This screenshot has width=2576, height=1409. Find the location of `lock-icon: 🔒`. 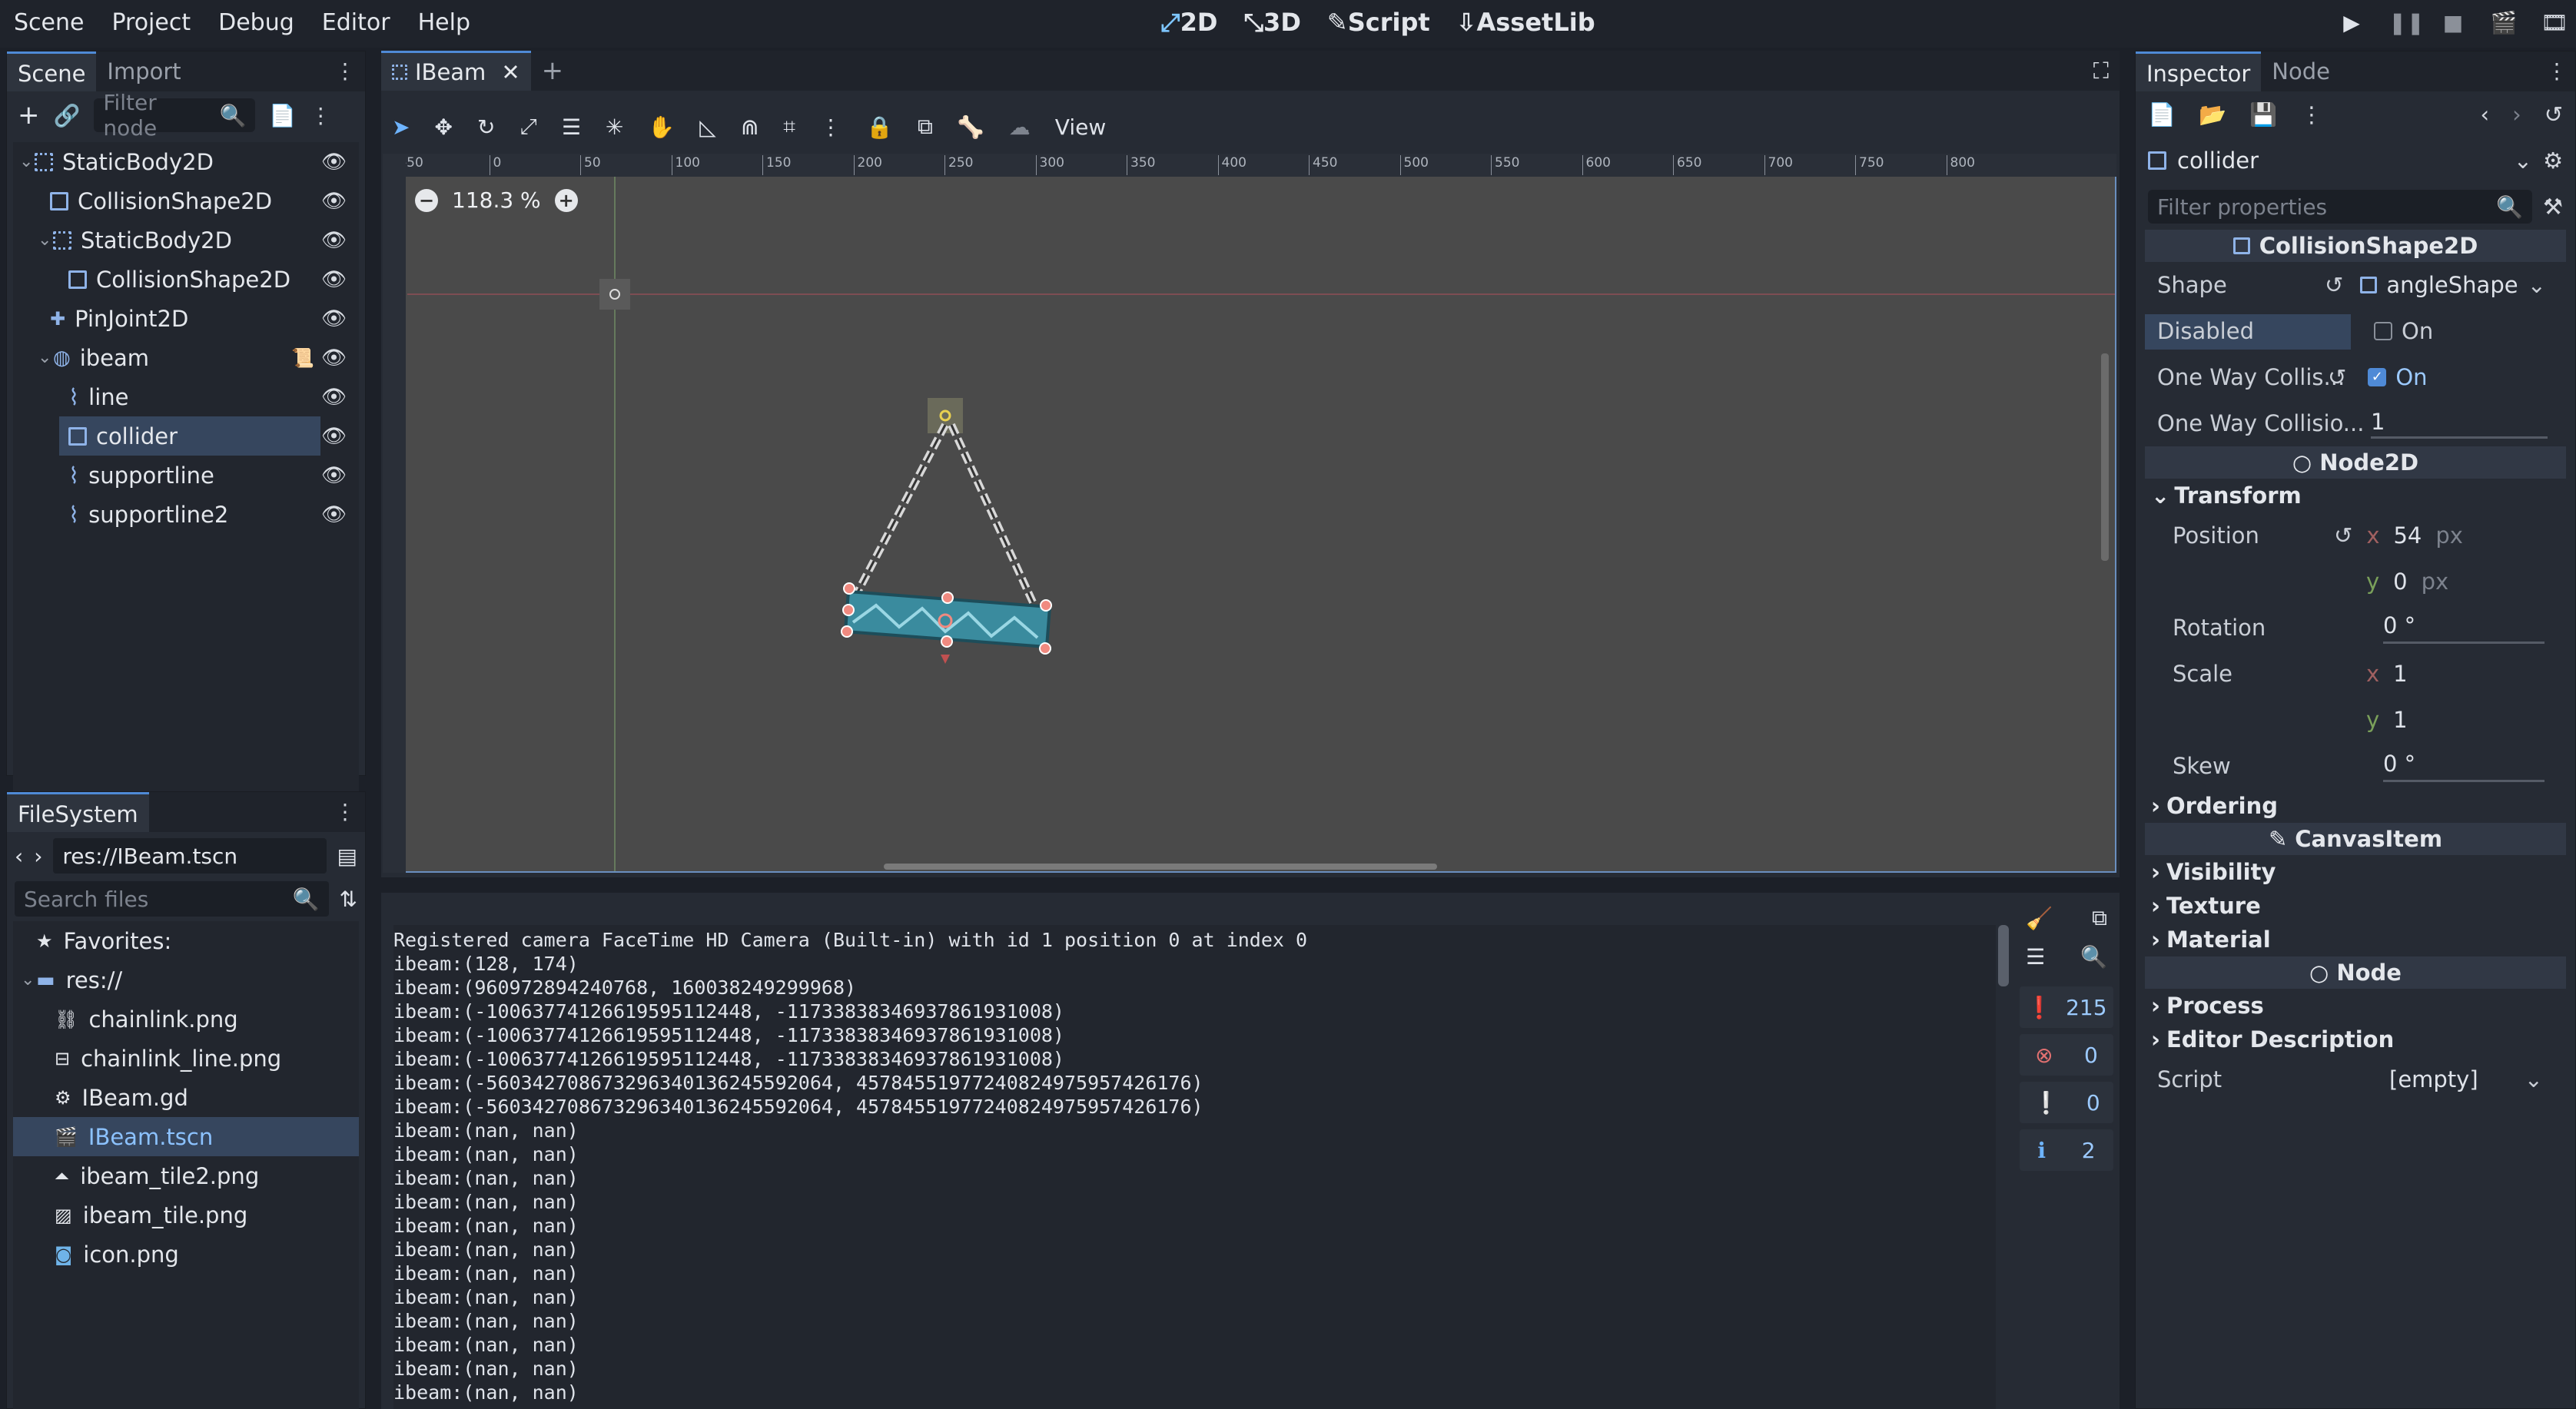

lock-icon: 🔒 is located at coordinates (879, 127).